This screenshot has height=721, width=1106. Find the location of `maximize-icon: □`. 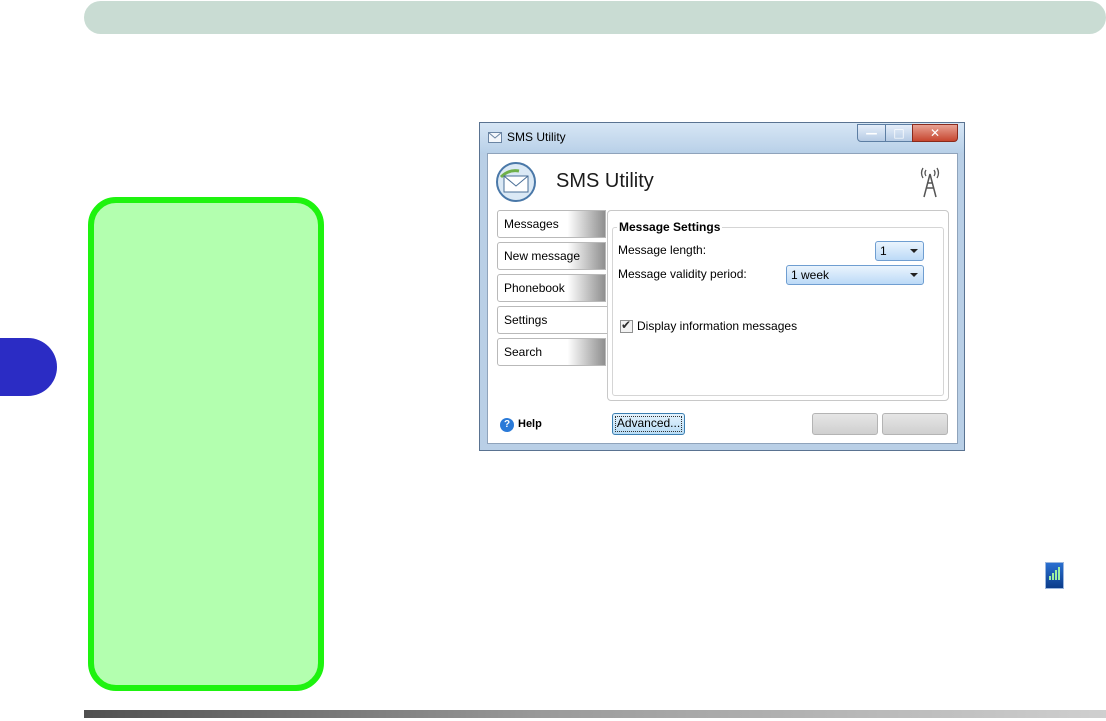

maximize-icon: □ is located at coordinates (899, 133).